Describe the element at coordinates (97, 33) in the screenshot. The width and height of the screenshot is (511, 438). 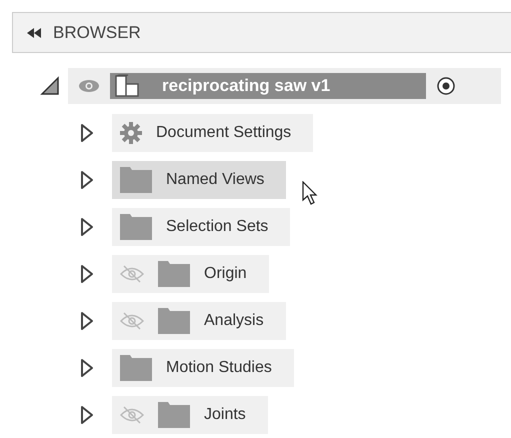
I see `panel-title: BROWSER` at that location.